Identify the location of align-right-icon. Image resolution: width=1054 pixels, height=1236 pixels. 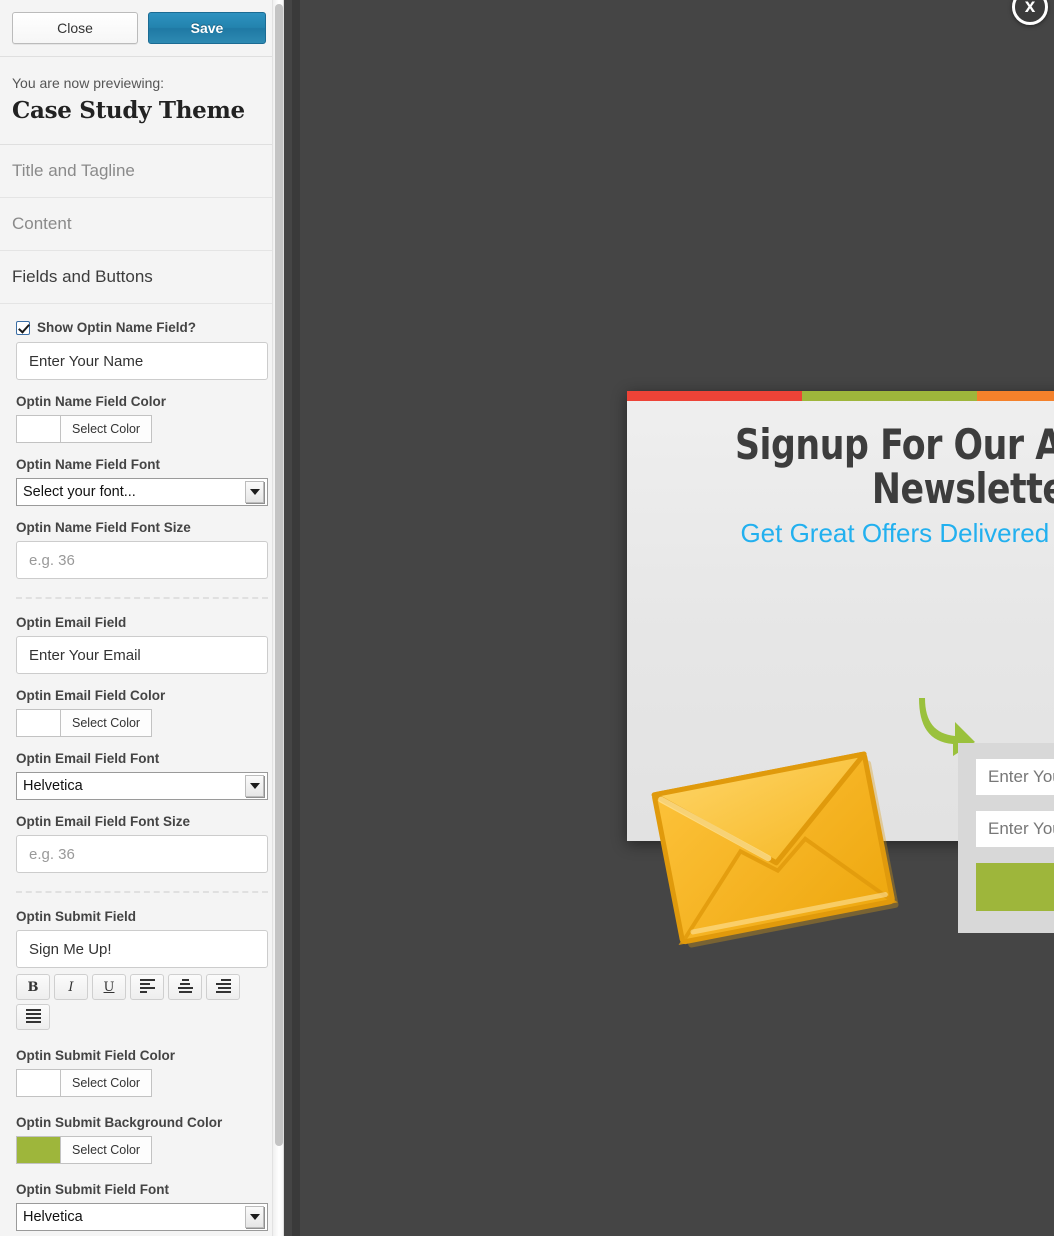
(223, 987).